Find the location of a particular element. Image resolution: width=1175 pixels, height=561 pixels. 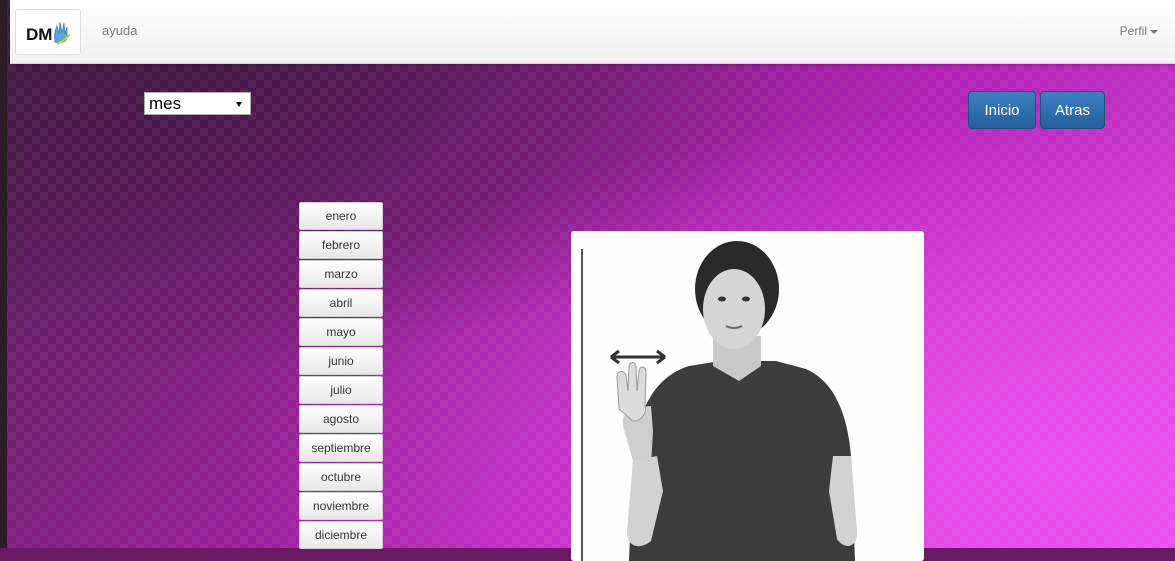

month-item-marzo: marzo is located at coordinates (341, 274).